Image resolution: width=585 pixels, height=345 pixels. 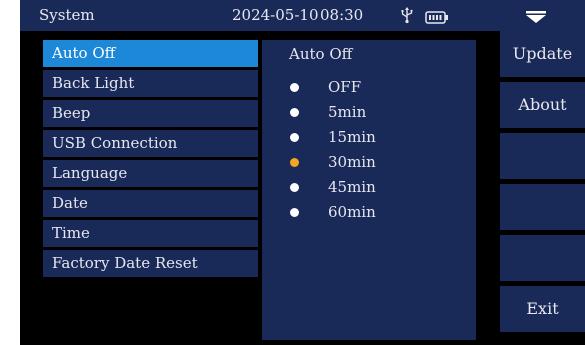 I want to click on menu-item-auto-off: Auto Off, so click(x=150, y=53).